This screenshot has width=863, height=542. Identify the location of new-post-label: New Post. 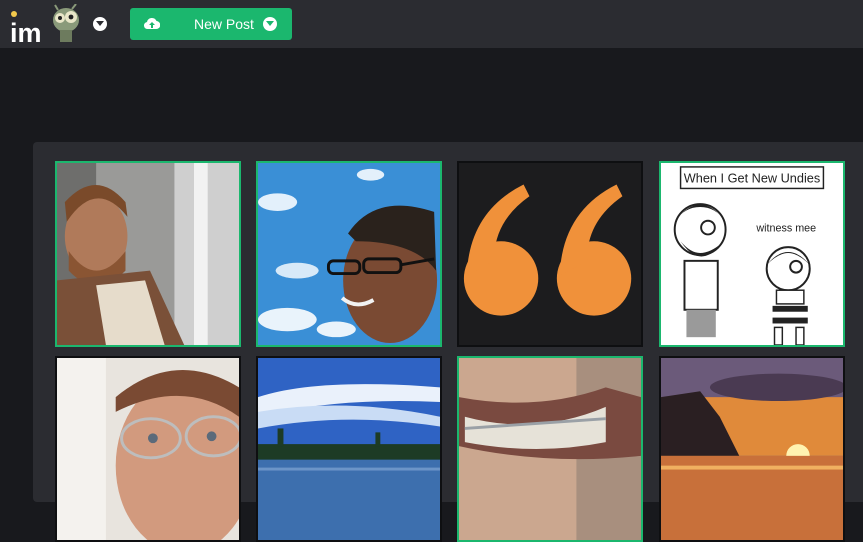
(224, 24).